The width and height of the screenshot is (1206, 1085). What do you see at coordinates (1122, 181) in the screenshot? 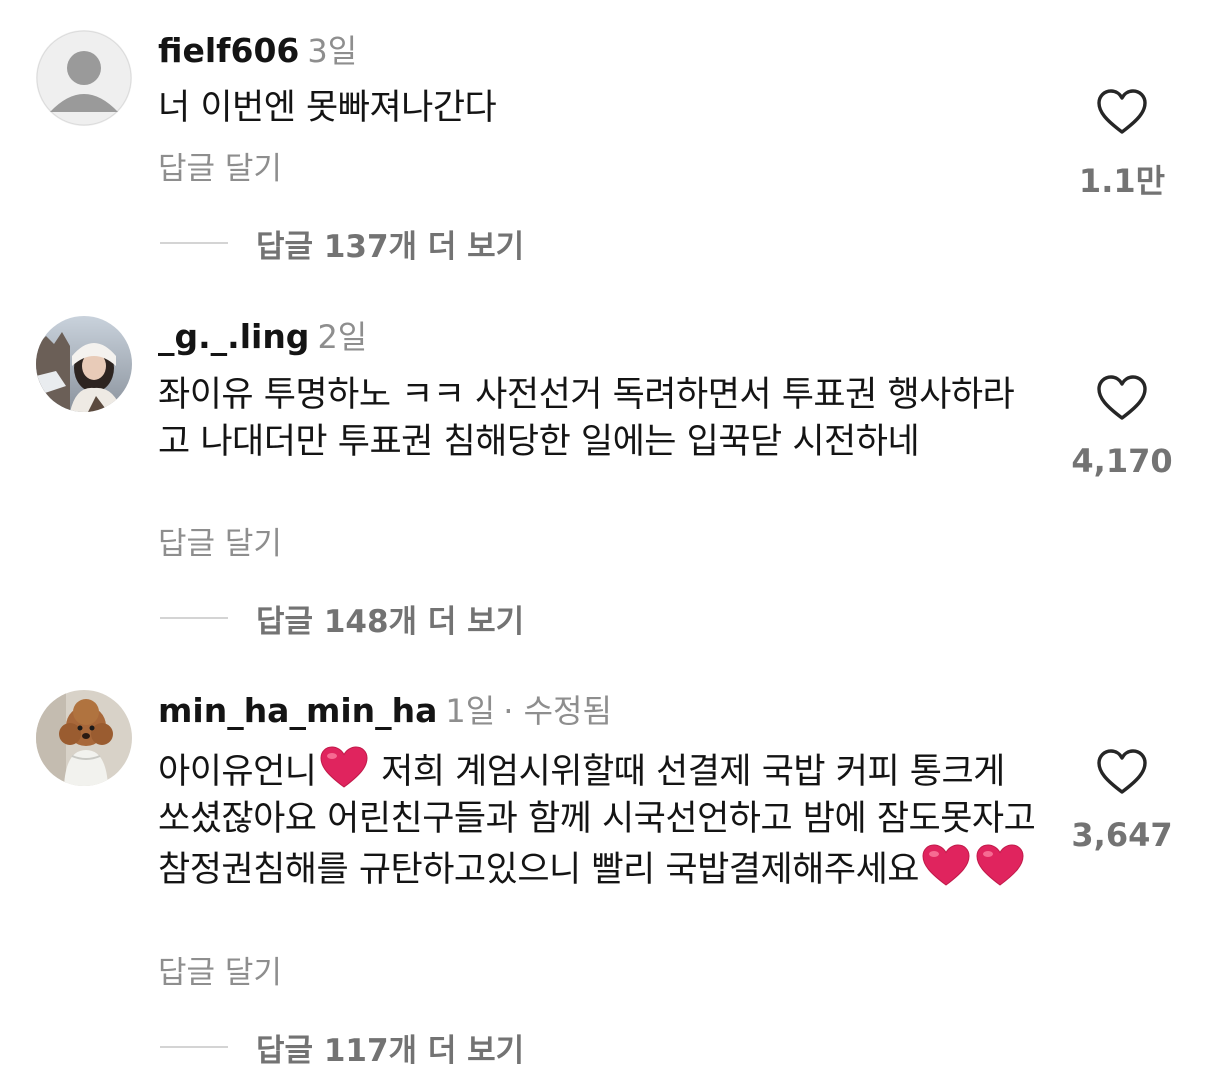
I see `like-count: 1.1만` at bounding box center [1122, 181].